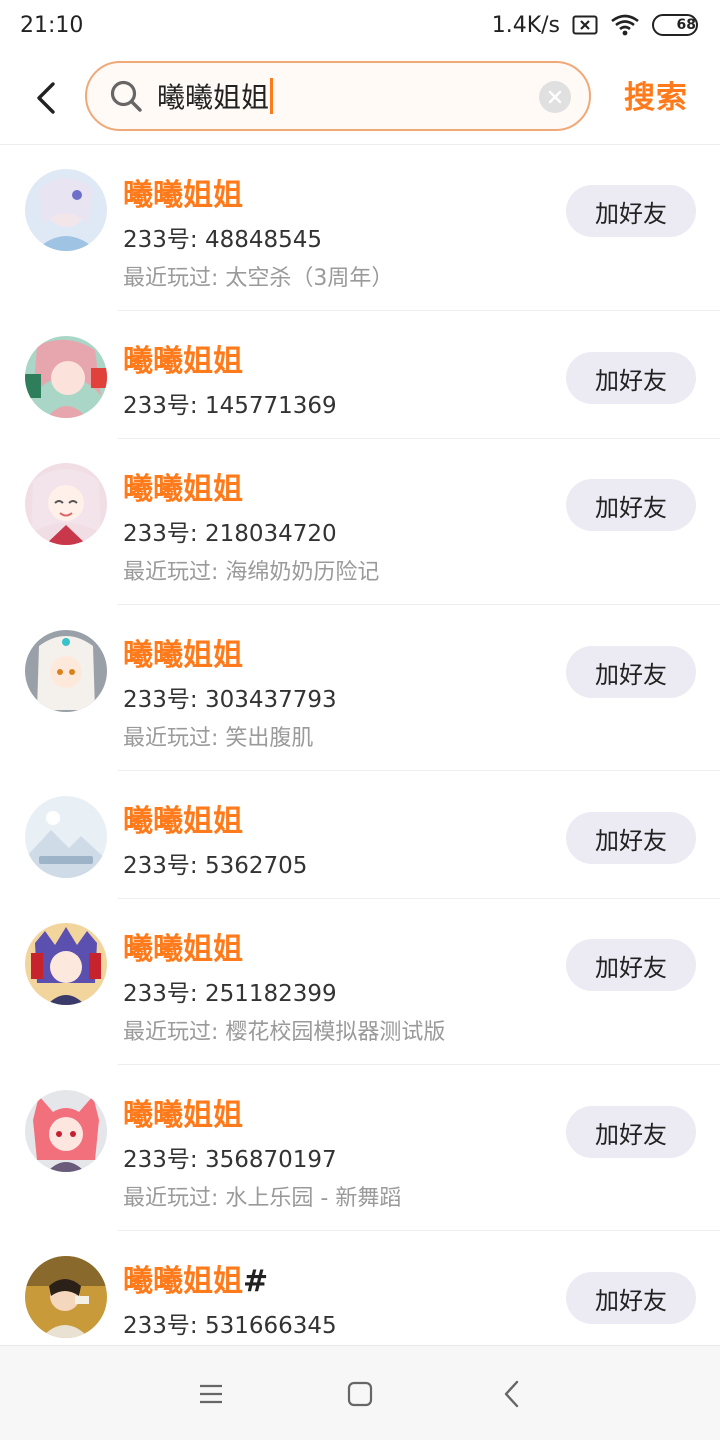 The image size is (720, 1440). I want to click on user-id: 233号: 145771369, so click(230, 406).